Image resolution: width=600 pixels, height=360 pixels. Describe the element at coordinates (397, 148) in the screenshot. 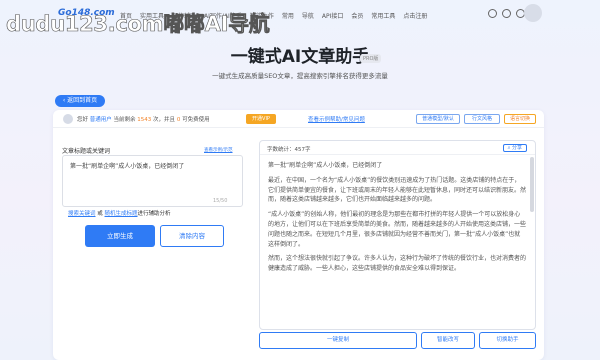

I see `output-header: 字数统计：457字 ⌕ 分享` at that location.